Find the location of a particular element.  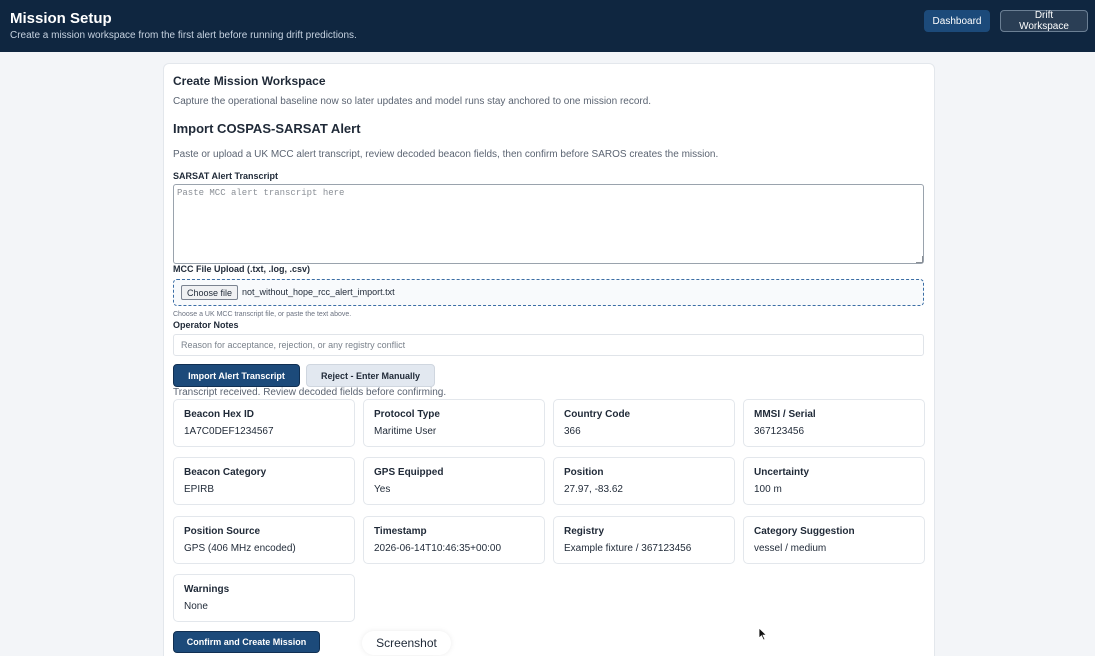

field-label: Category Suggestion is located at coordinates (804, 531).